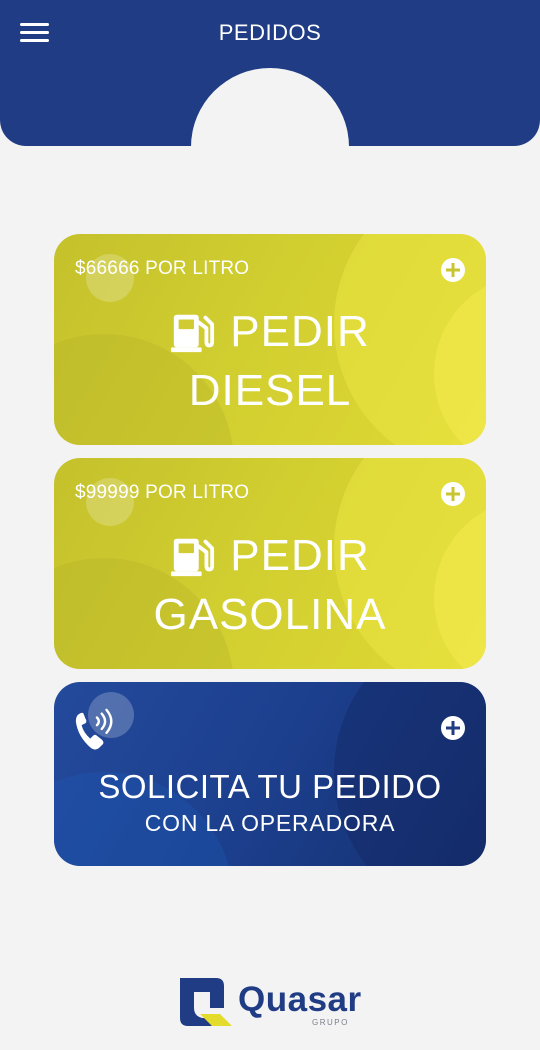  I want to click on operator-subtitle: CON LA OPERADORA, so click(270, 823).